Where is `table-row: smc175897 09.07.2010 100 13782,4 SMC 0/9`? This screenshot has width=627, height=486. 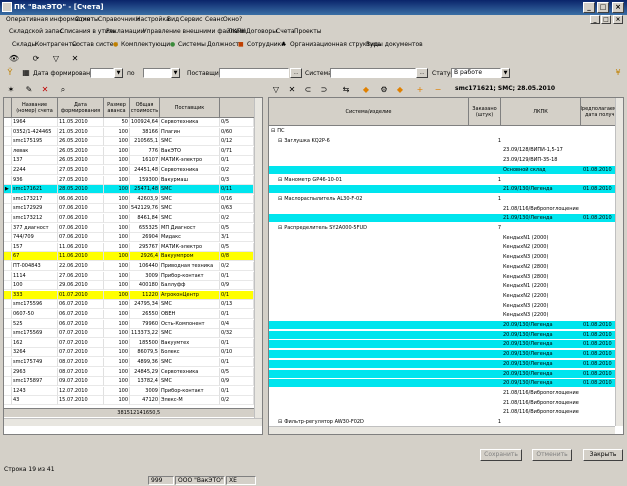 table-row: smc175897 09.07.2010 100 13782,4 SMC 0/9 is located at coordinates (129, 382).